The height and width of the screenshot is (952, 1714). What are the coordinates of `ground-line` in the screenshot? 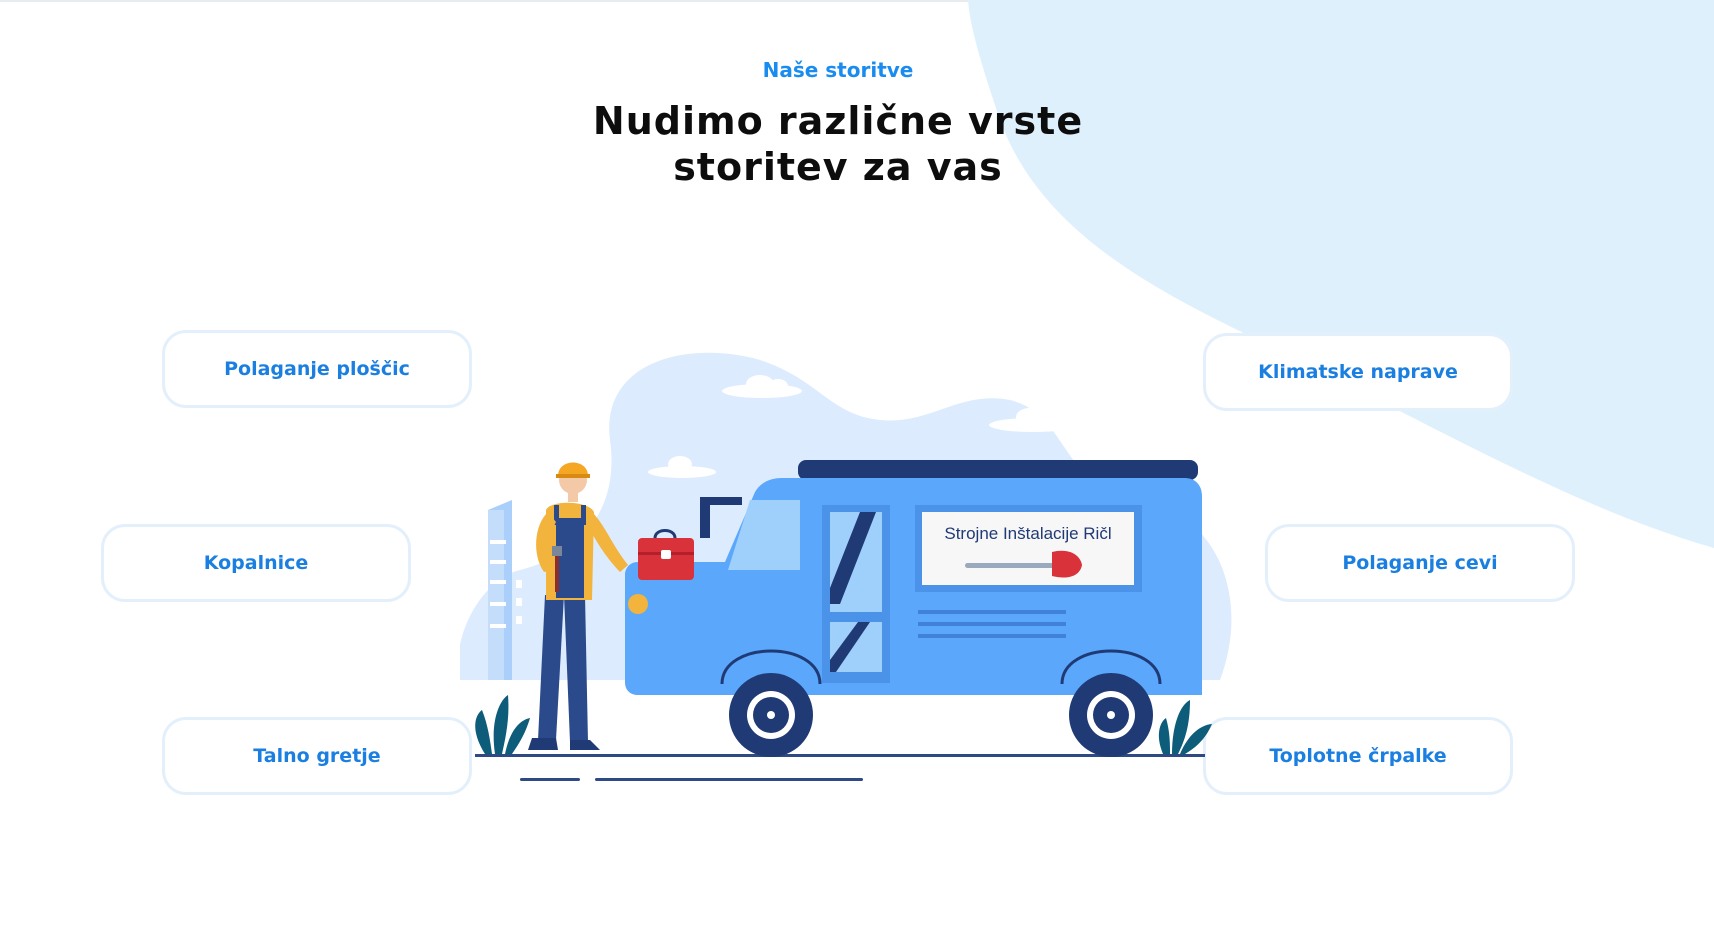 It's located at (840, 755).